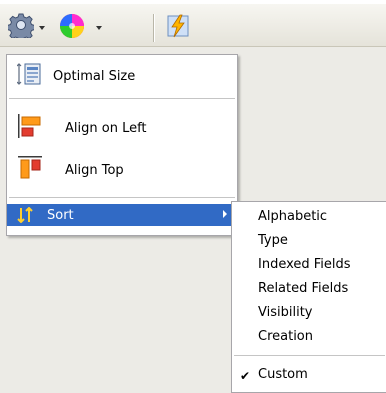  I want to click on submenu-arrow-icon, so click(225, 214).